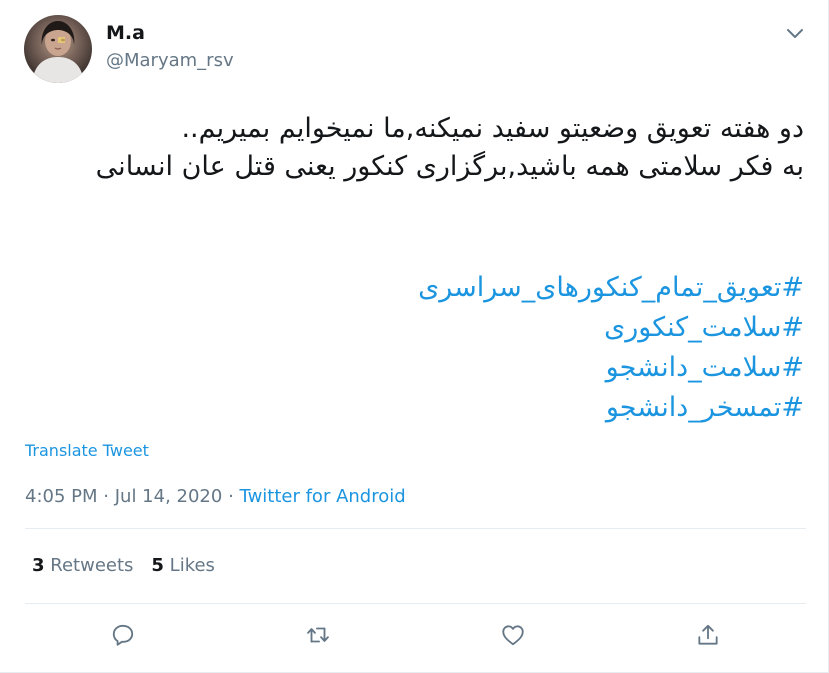 This screenshot has height=673, width=829. Describe the element at coordinates (409, 408) in the screenshot. I see `hashtag-link: #تمسخر_دانشجو` at that location.